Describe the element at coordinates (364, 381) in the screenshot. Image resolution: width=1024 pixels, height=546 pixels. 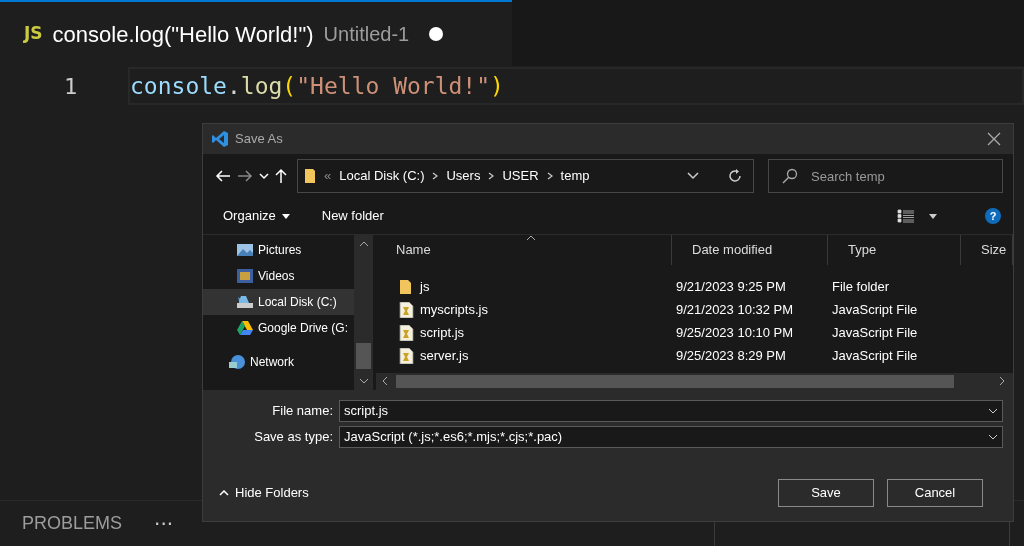
I see `scroll-down-icon` at that location.